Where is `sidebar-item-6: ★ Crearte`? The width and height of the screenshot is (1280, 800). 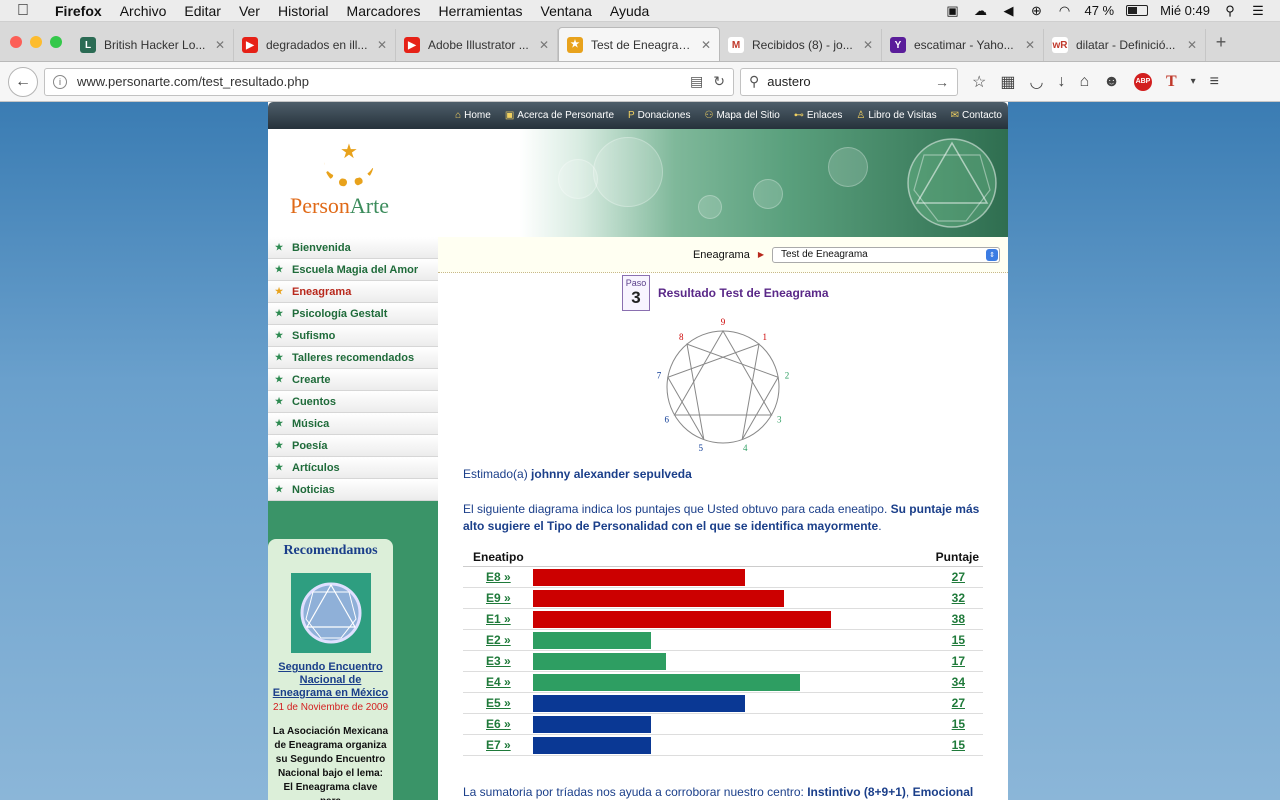
sidebar-item-6: ★ Crearte is located at coordinates (353, 380).